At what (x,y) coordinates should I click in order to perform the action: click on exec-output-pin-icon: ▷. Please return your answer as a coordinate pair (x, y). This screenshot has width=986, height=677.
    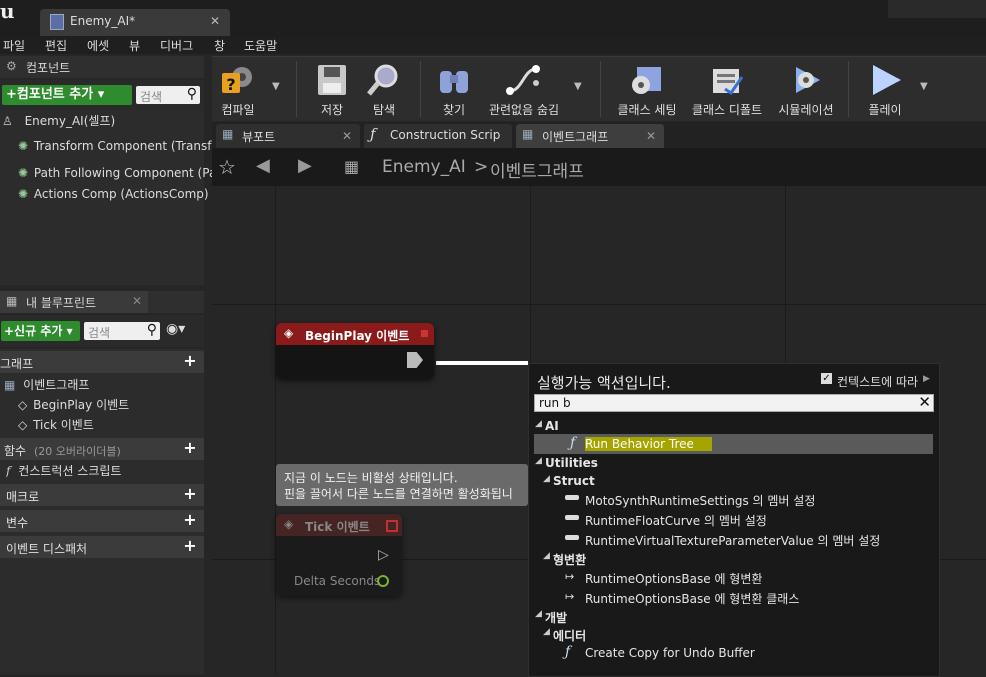
    Looking at the image, I should click on (383, 555).